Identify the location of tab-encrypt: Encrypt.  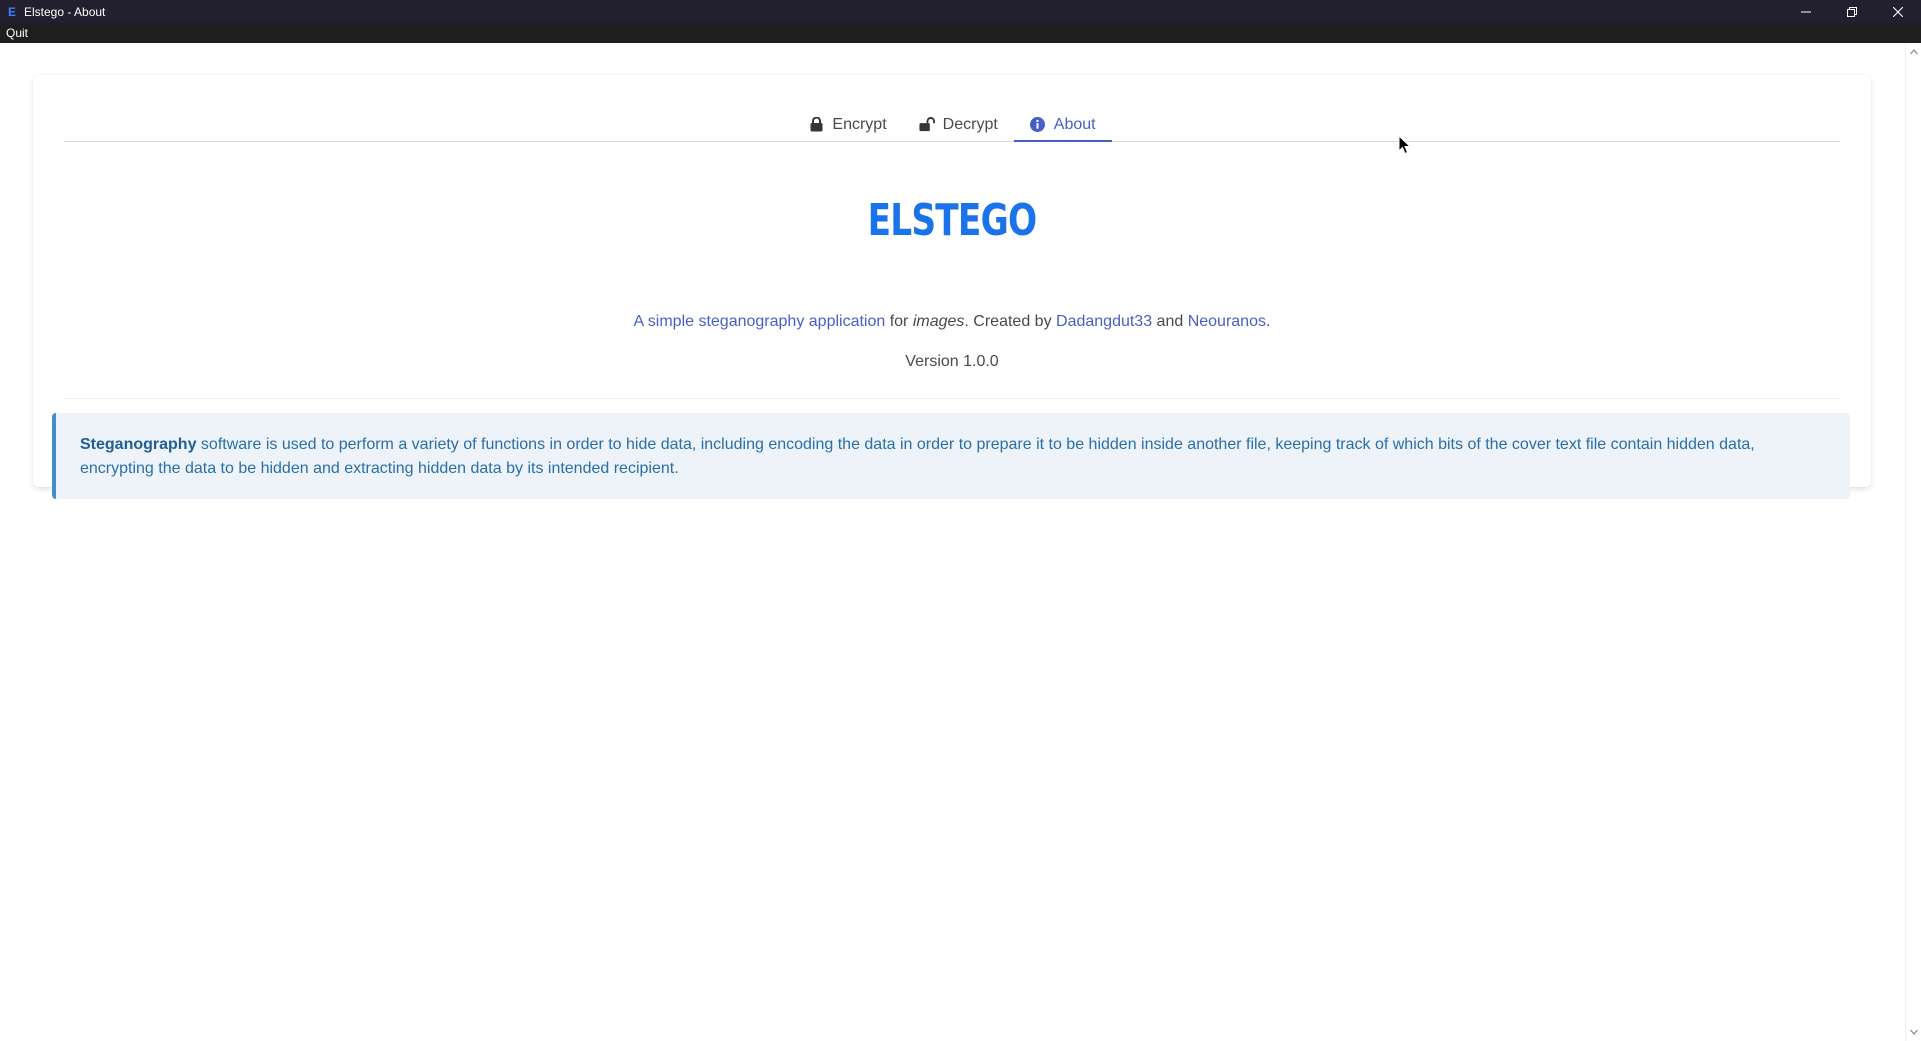
(847, 125).